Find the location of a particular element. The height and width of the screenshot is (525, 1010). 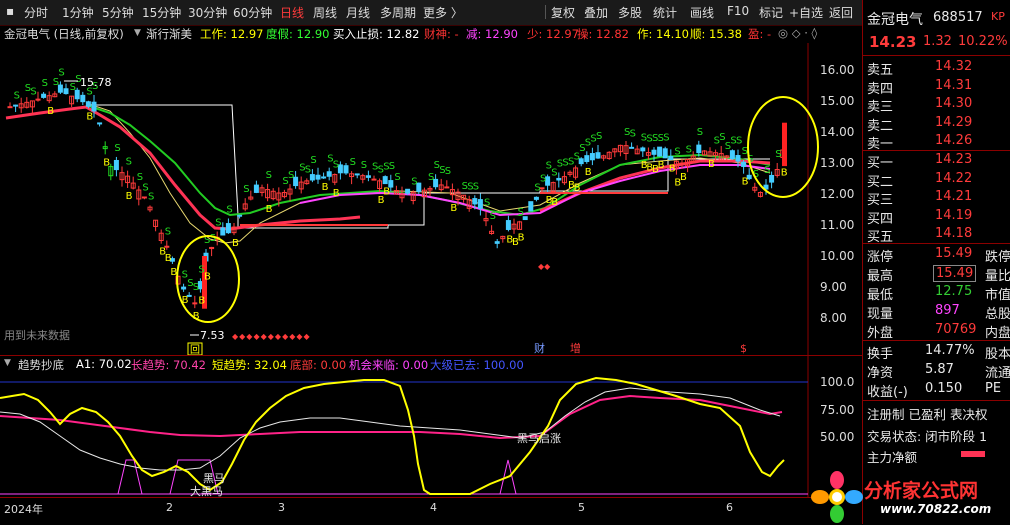

tab-multi-period: 多周期 is located at coordinates (398, 12).